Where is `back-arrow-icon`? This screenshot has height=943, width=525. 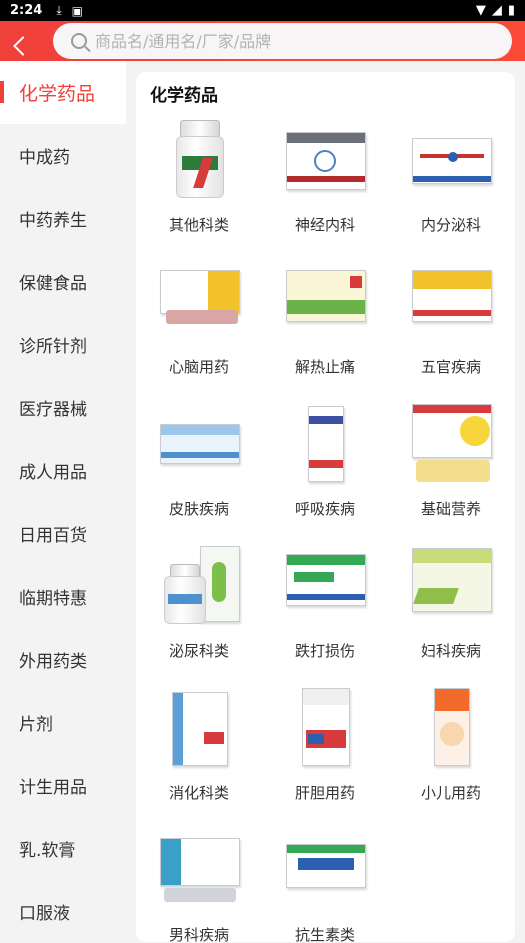 back-arrow-icon is located at coordinates (23, 46).